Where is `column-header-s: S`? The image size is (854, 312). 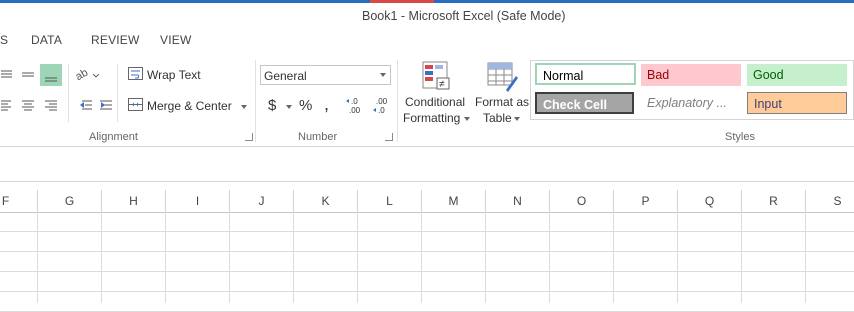
column-header-s: S is located at coordinates (830, 201).